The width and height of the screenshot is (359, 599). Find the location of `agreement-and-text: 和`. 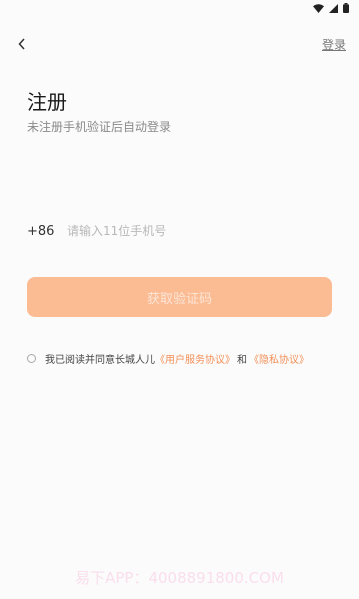

agreement-and-text: 和 is located at coordinates (242, 360).